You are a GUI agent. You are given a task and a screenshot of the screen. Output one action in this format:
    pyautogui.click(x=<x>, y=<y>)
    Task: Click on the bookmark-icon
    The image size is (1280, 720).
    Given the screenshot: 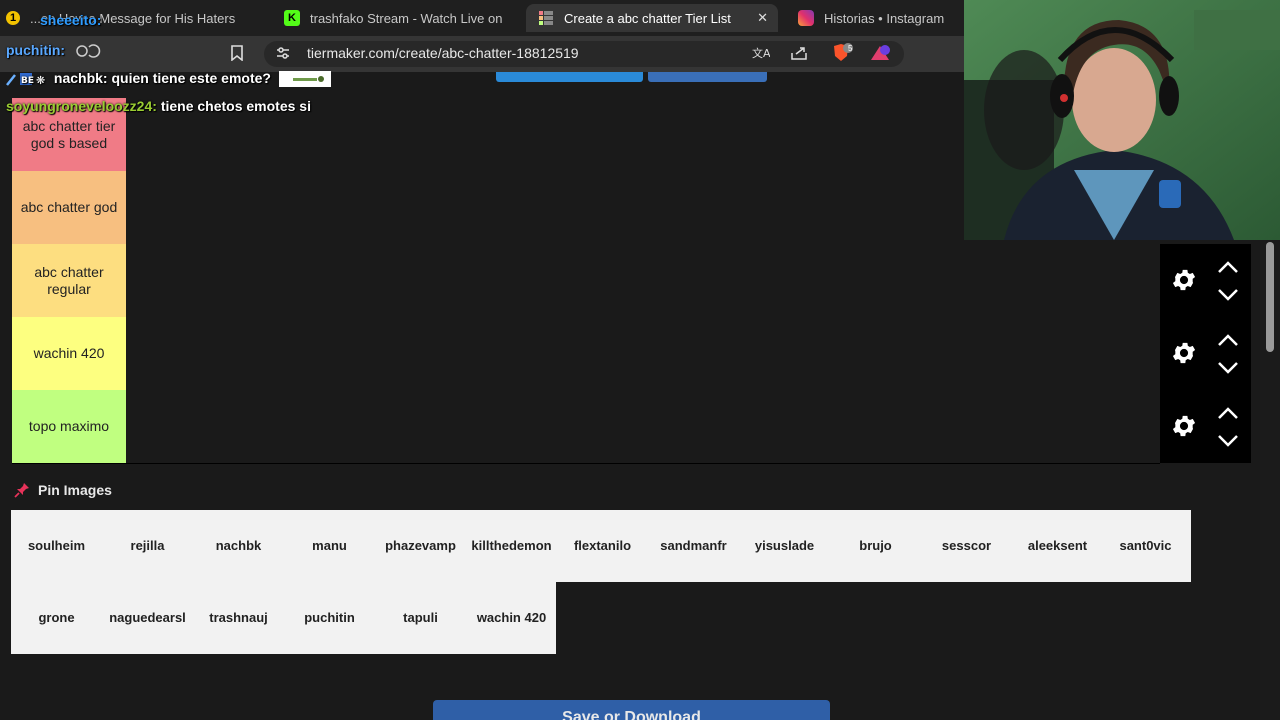 What is the action you would take?
    pyautogui.click(x=237, y=55)
    